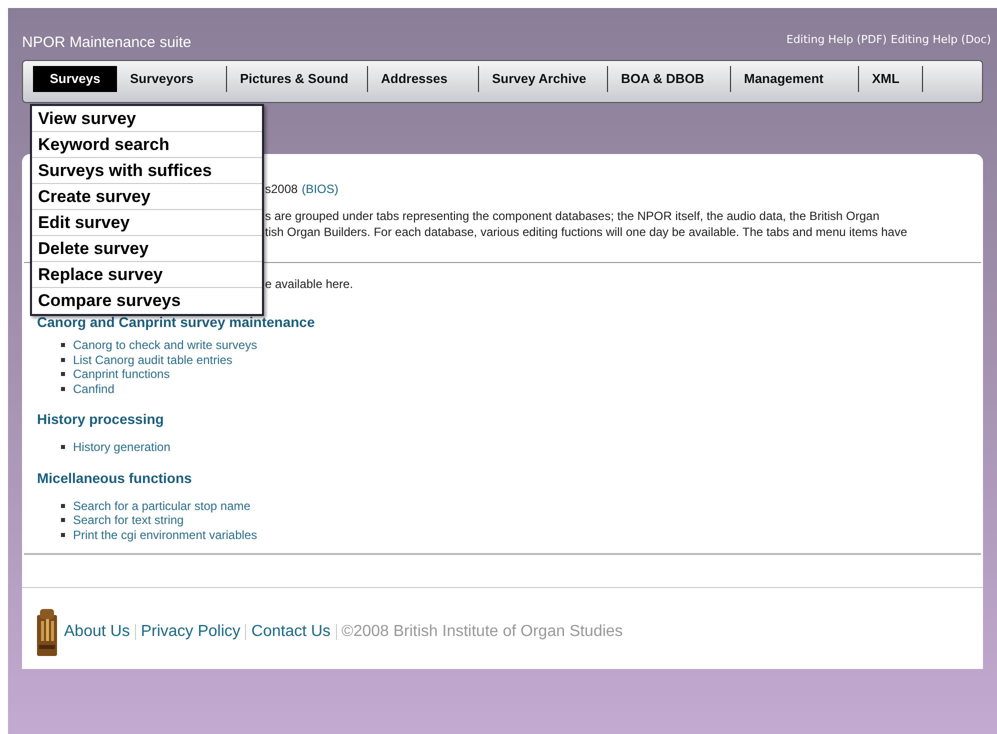 The width and height of the screenshot is (997, 734). I want to click on nav-tab: Surveys, so click(75, 79).